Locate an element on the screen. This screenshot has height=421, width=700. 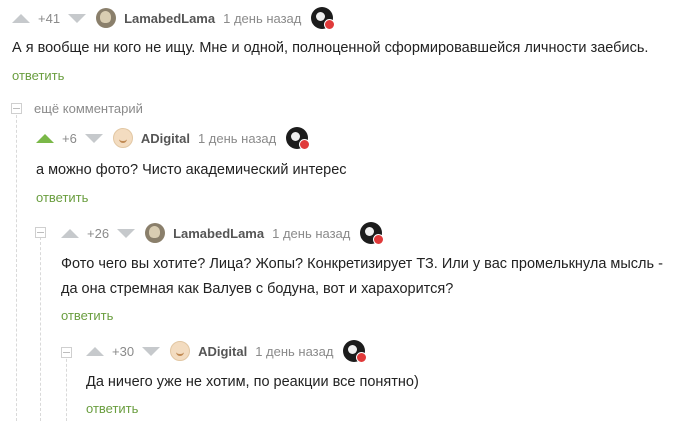
comment-header: +26 LamabedLama 1 день назад is located at coordinates (223, 233).